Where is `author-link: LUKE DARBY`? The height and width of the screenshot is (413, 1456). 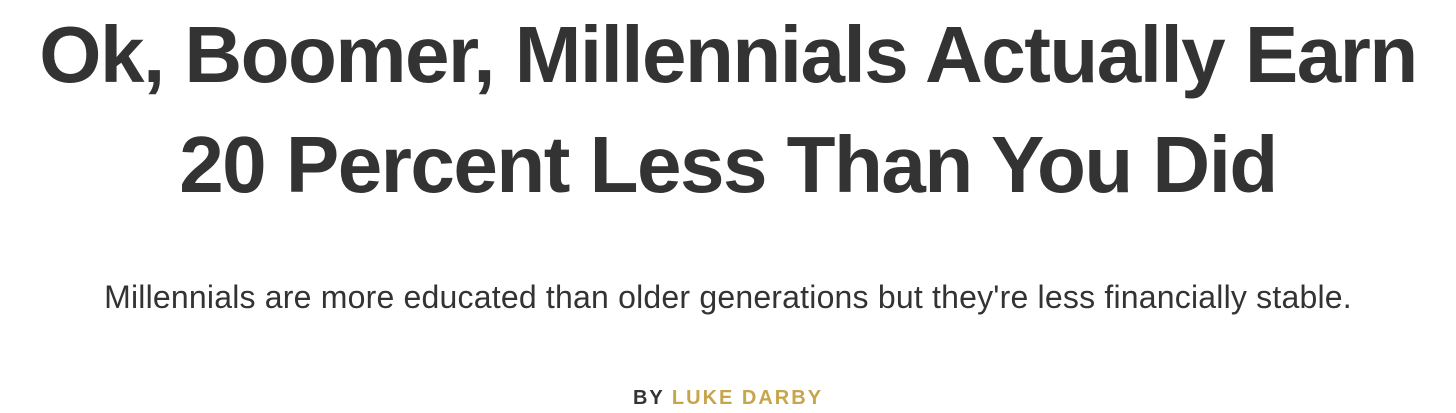 author-link: LUKE DARBY is located at coordinates (747, 398).